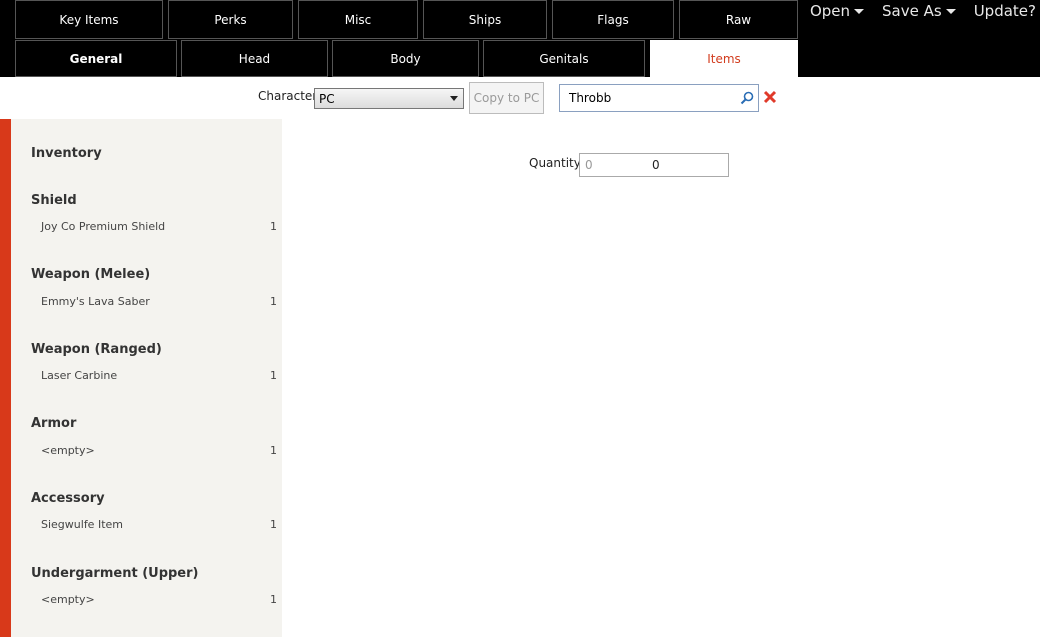  Describe the element at coordinates (115, 573) in the screenshot. I see `section-heading: Undergarment (Upper)` at that location.